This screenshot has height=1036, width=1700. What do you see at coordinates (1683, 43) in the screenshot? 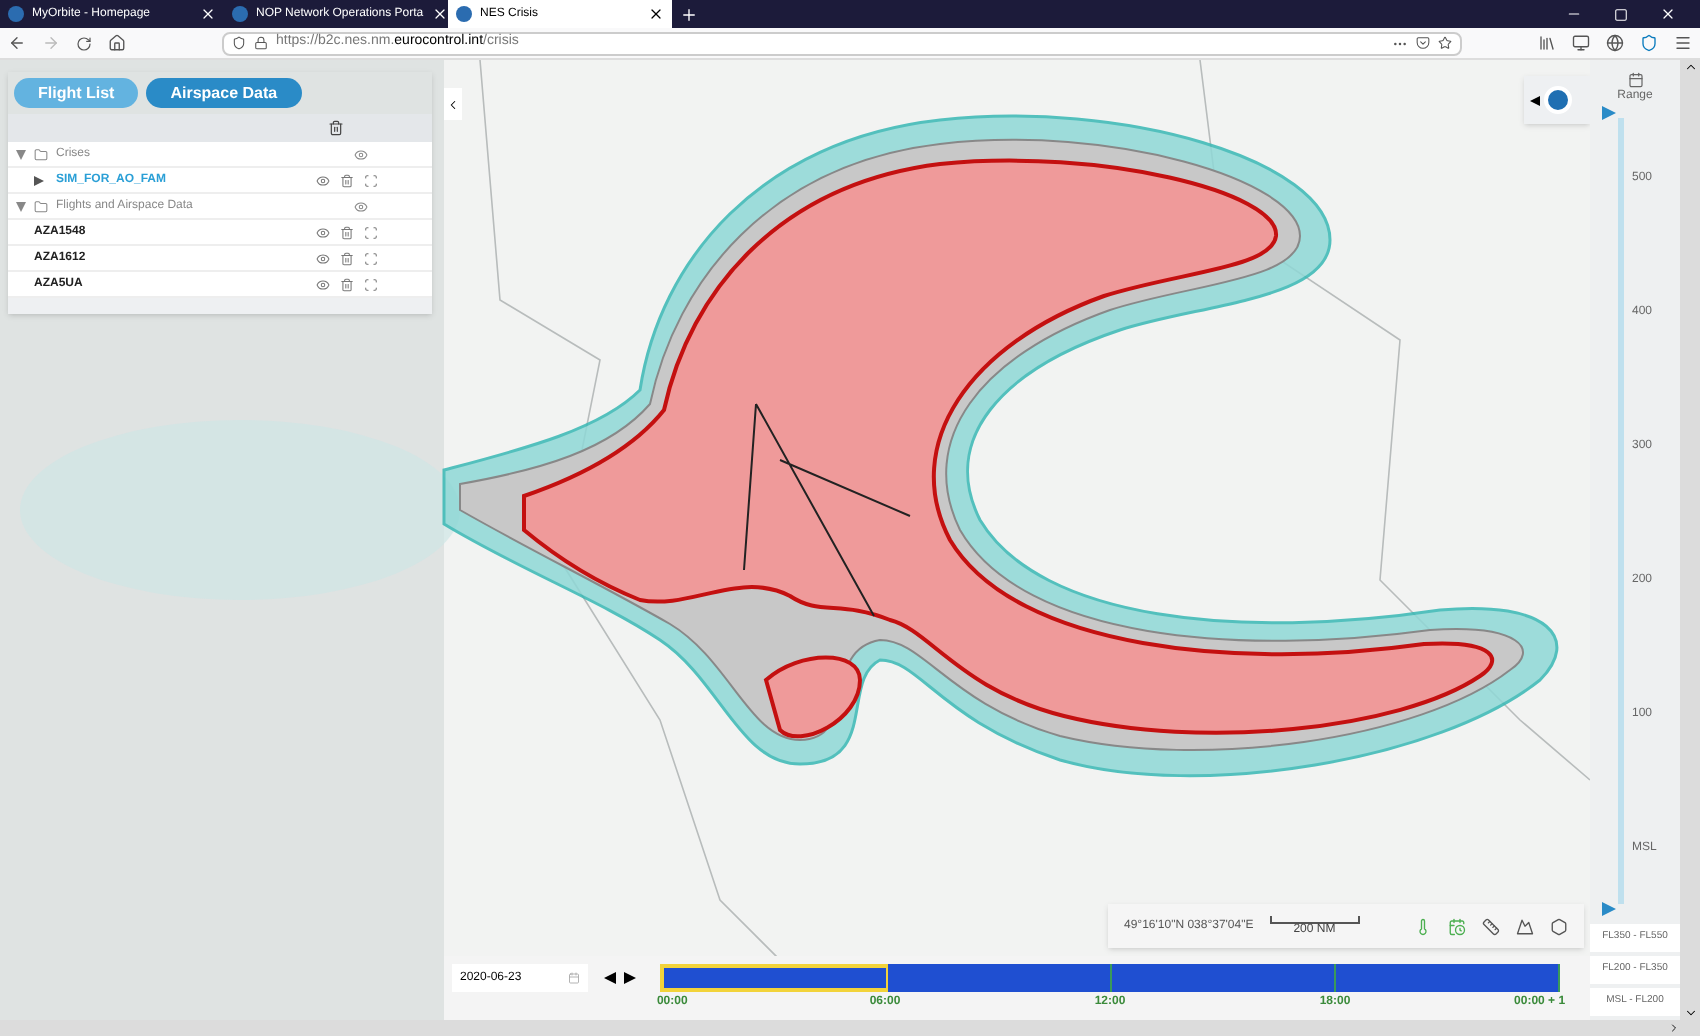
I see `menu-icon` at bounding box center [1683, 43].